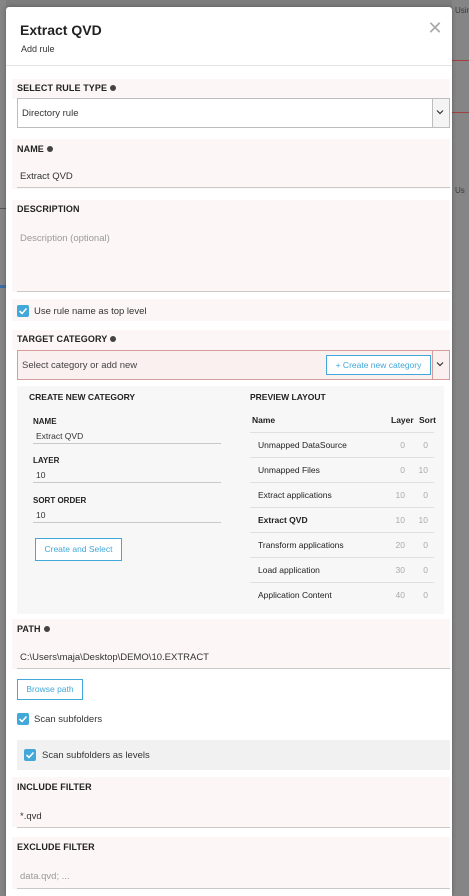  I want to click on table-row: Unmapped DataSource 0 0, so click(342, 444).